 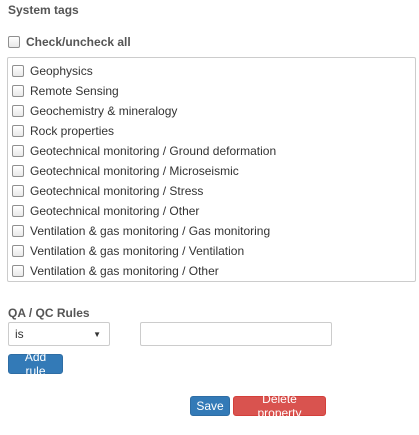 I want to click on save-button: Save, so click(x=210, y=406).